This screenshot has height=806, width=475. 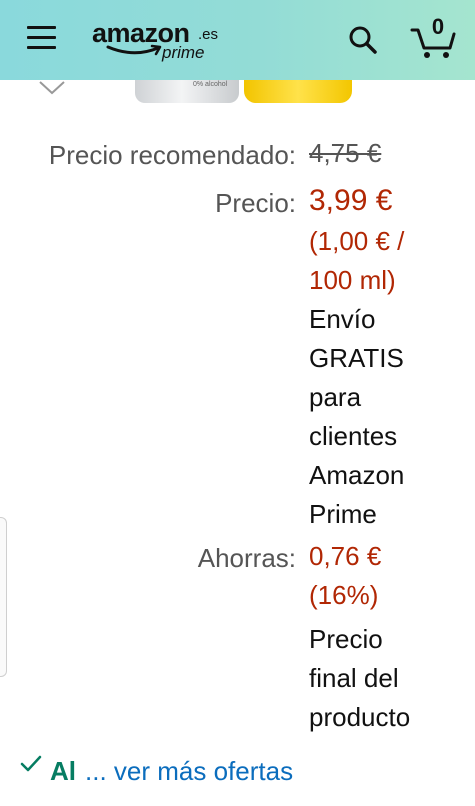 What do you see at coordinates (134, 50) in the screenshot?
I see `smile-arrow-icon` at bounding box center [134, 50].